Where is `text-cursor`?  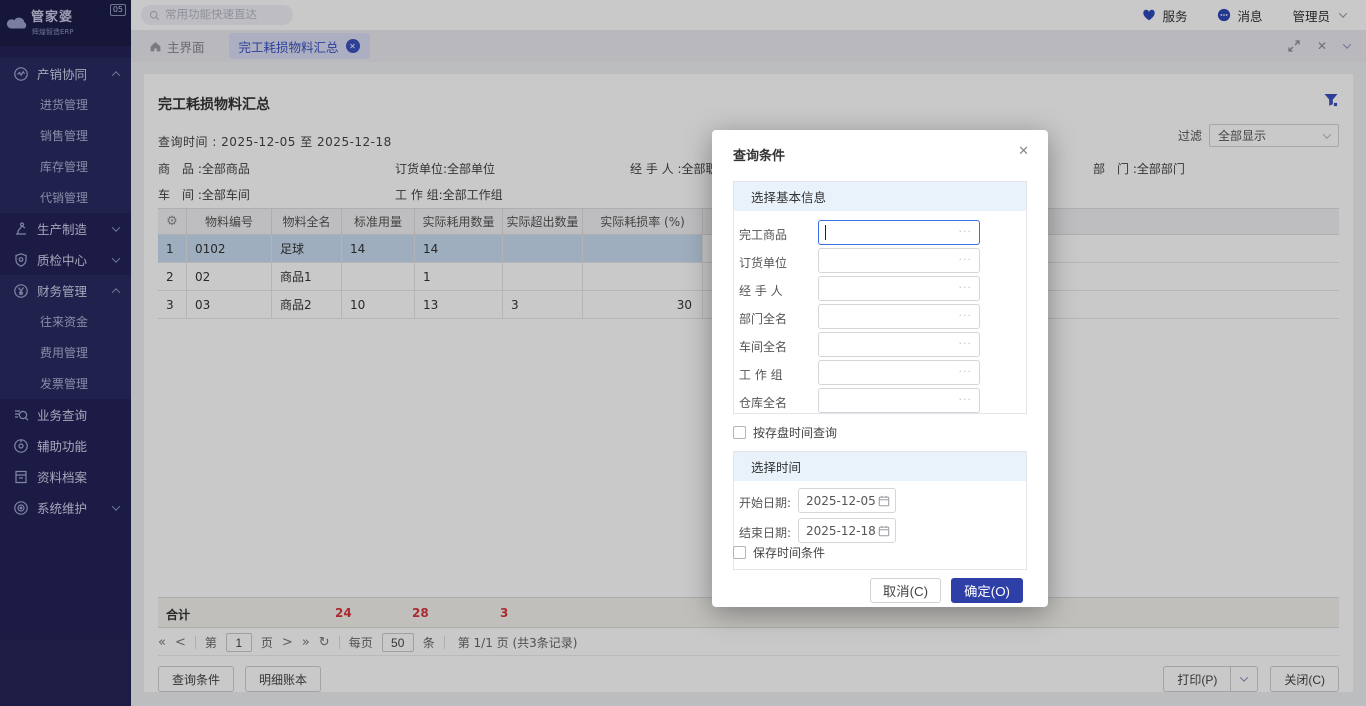 text-cursor is located at coordinates (825, 232).